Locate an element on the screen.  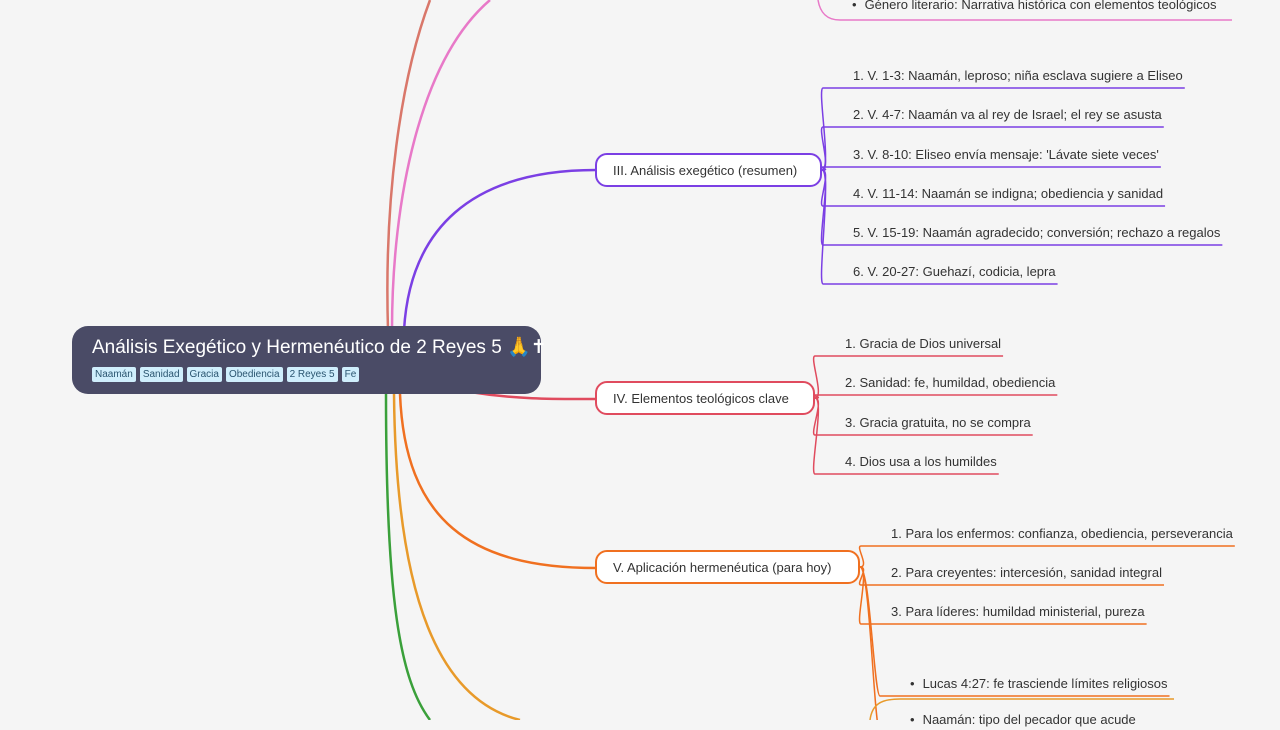
leaf-item: 1. Gracia de Dios universal is located at coordinates (923, 344).